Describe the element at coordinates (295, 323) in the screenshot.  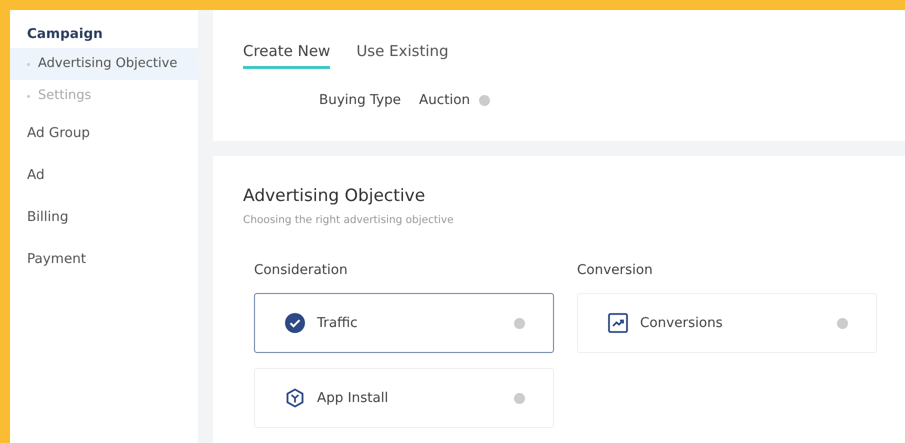
I see `checkmark-icon` at that location.